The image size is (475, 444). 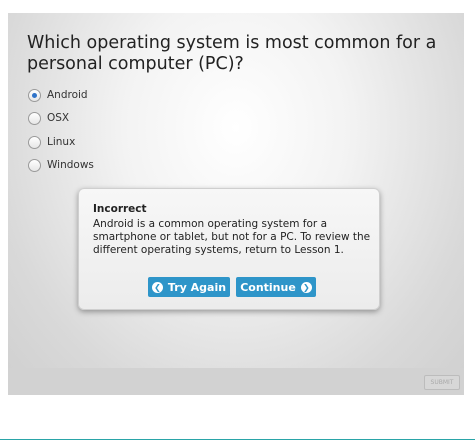 I want to click on submit-button: SUBMIT, so click(x=442, y=382).